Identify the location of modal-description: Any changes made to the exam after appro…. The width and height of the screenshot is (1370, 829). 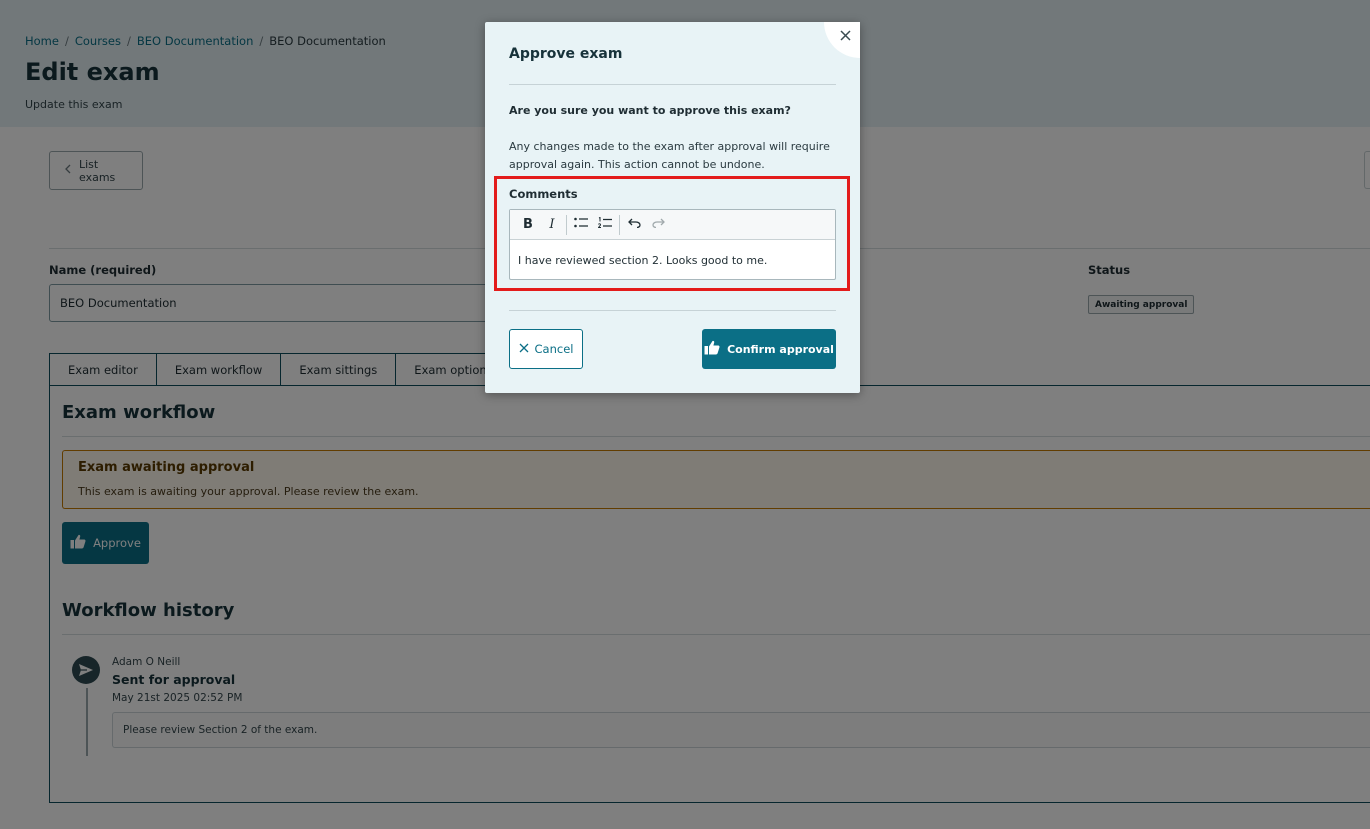
(669, 155).